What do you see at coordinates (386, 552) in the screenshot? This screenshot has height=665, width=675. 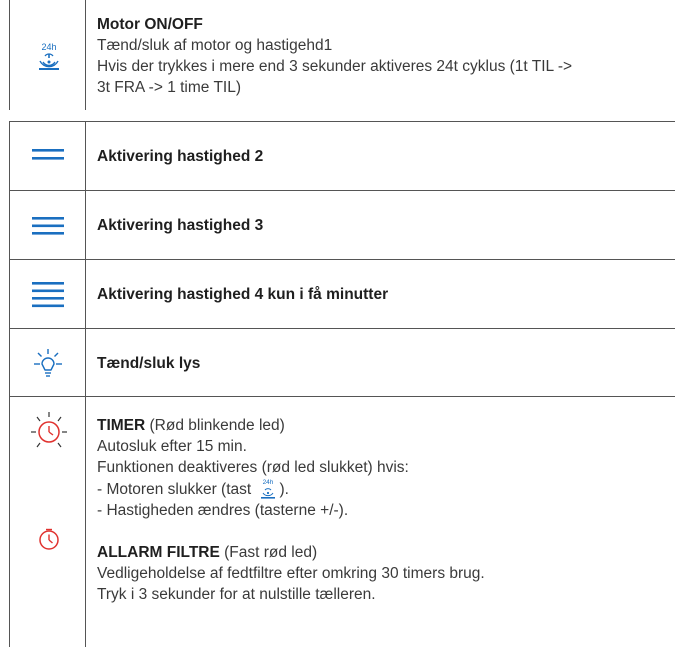 I see `alarm-heading: ALLARM FILTRE (Fast rød led)` at bounding box center [386, 552].